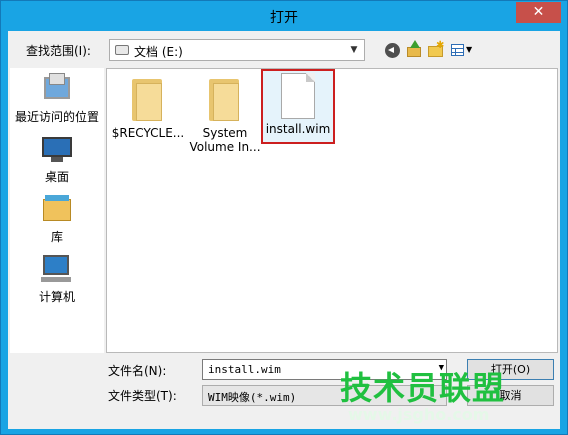  What do you see at coordinates (56, 177) in the screenshot?
I see `place-label: 桌面` at bounding box center [56, 177].